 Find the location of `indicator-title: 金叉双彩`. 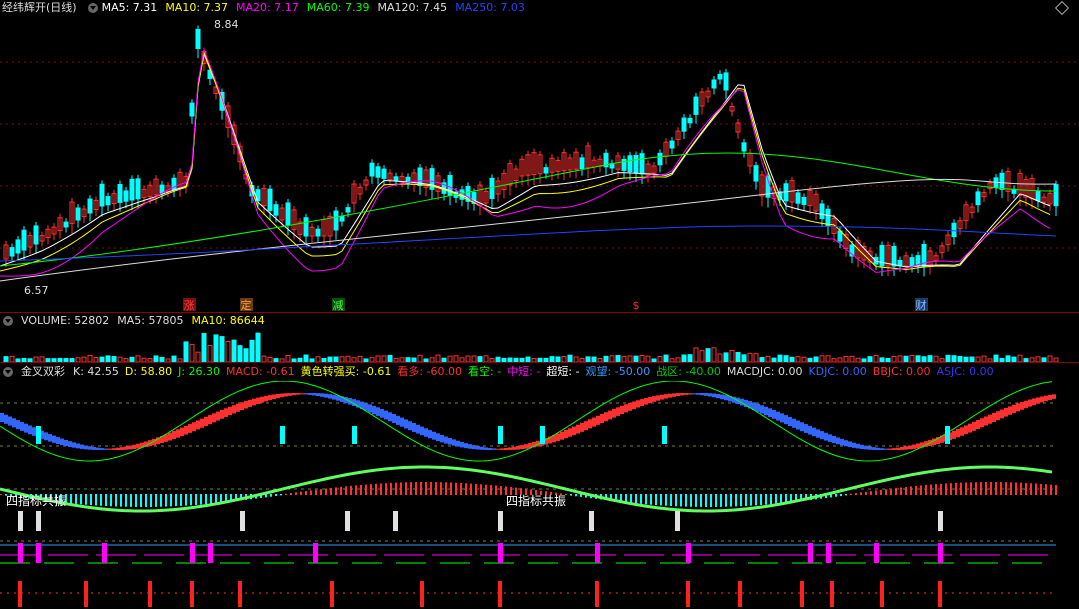

indicator-title: 金叉双彩 is located at coordinates (43, 372).